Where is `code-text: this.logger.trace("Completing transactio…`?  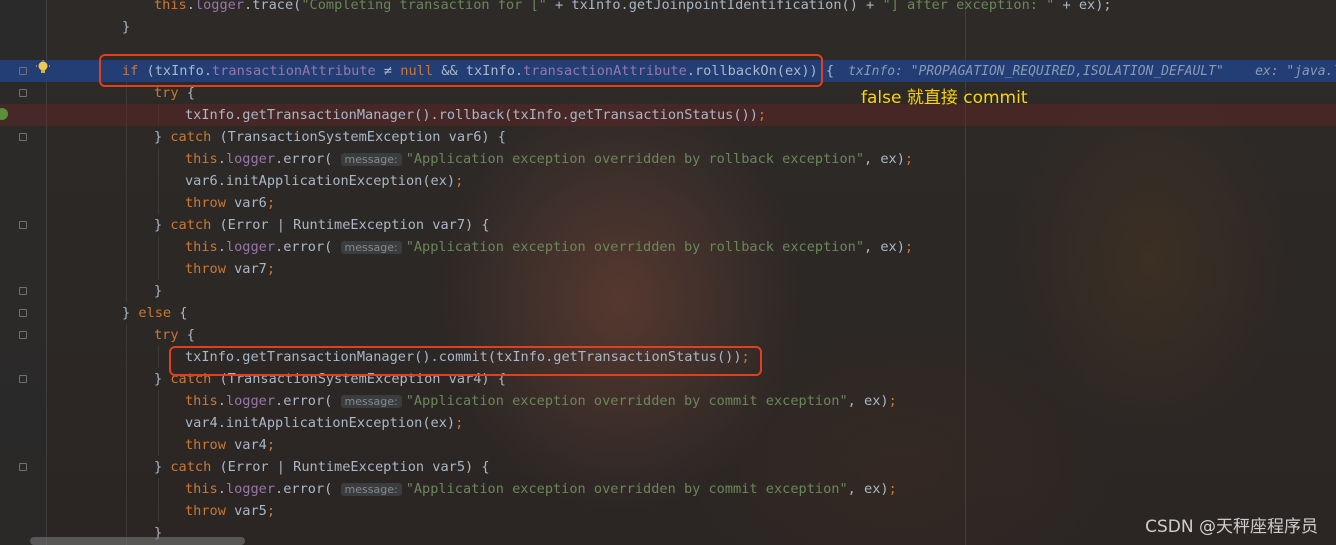 code-text: this.logger.trace("Completing transactio… is located at coordinates (633, 8).